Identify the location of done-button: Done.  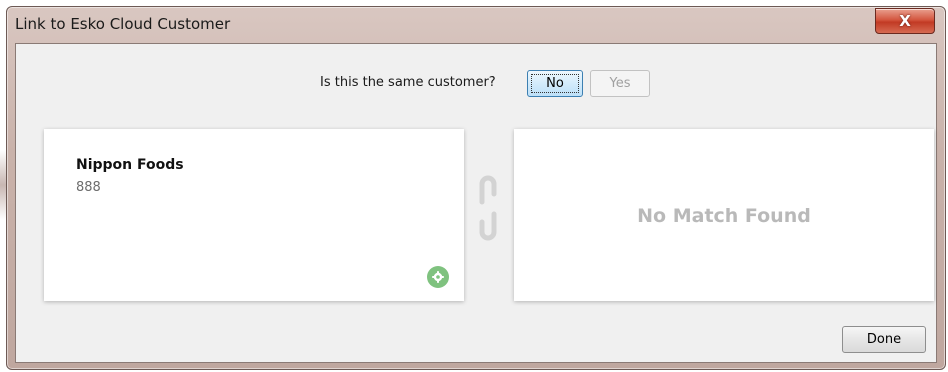
(884, 339).